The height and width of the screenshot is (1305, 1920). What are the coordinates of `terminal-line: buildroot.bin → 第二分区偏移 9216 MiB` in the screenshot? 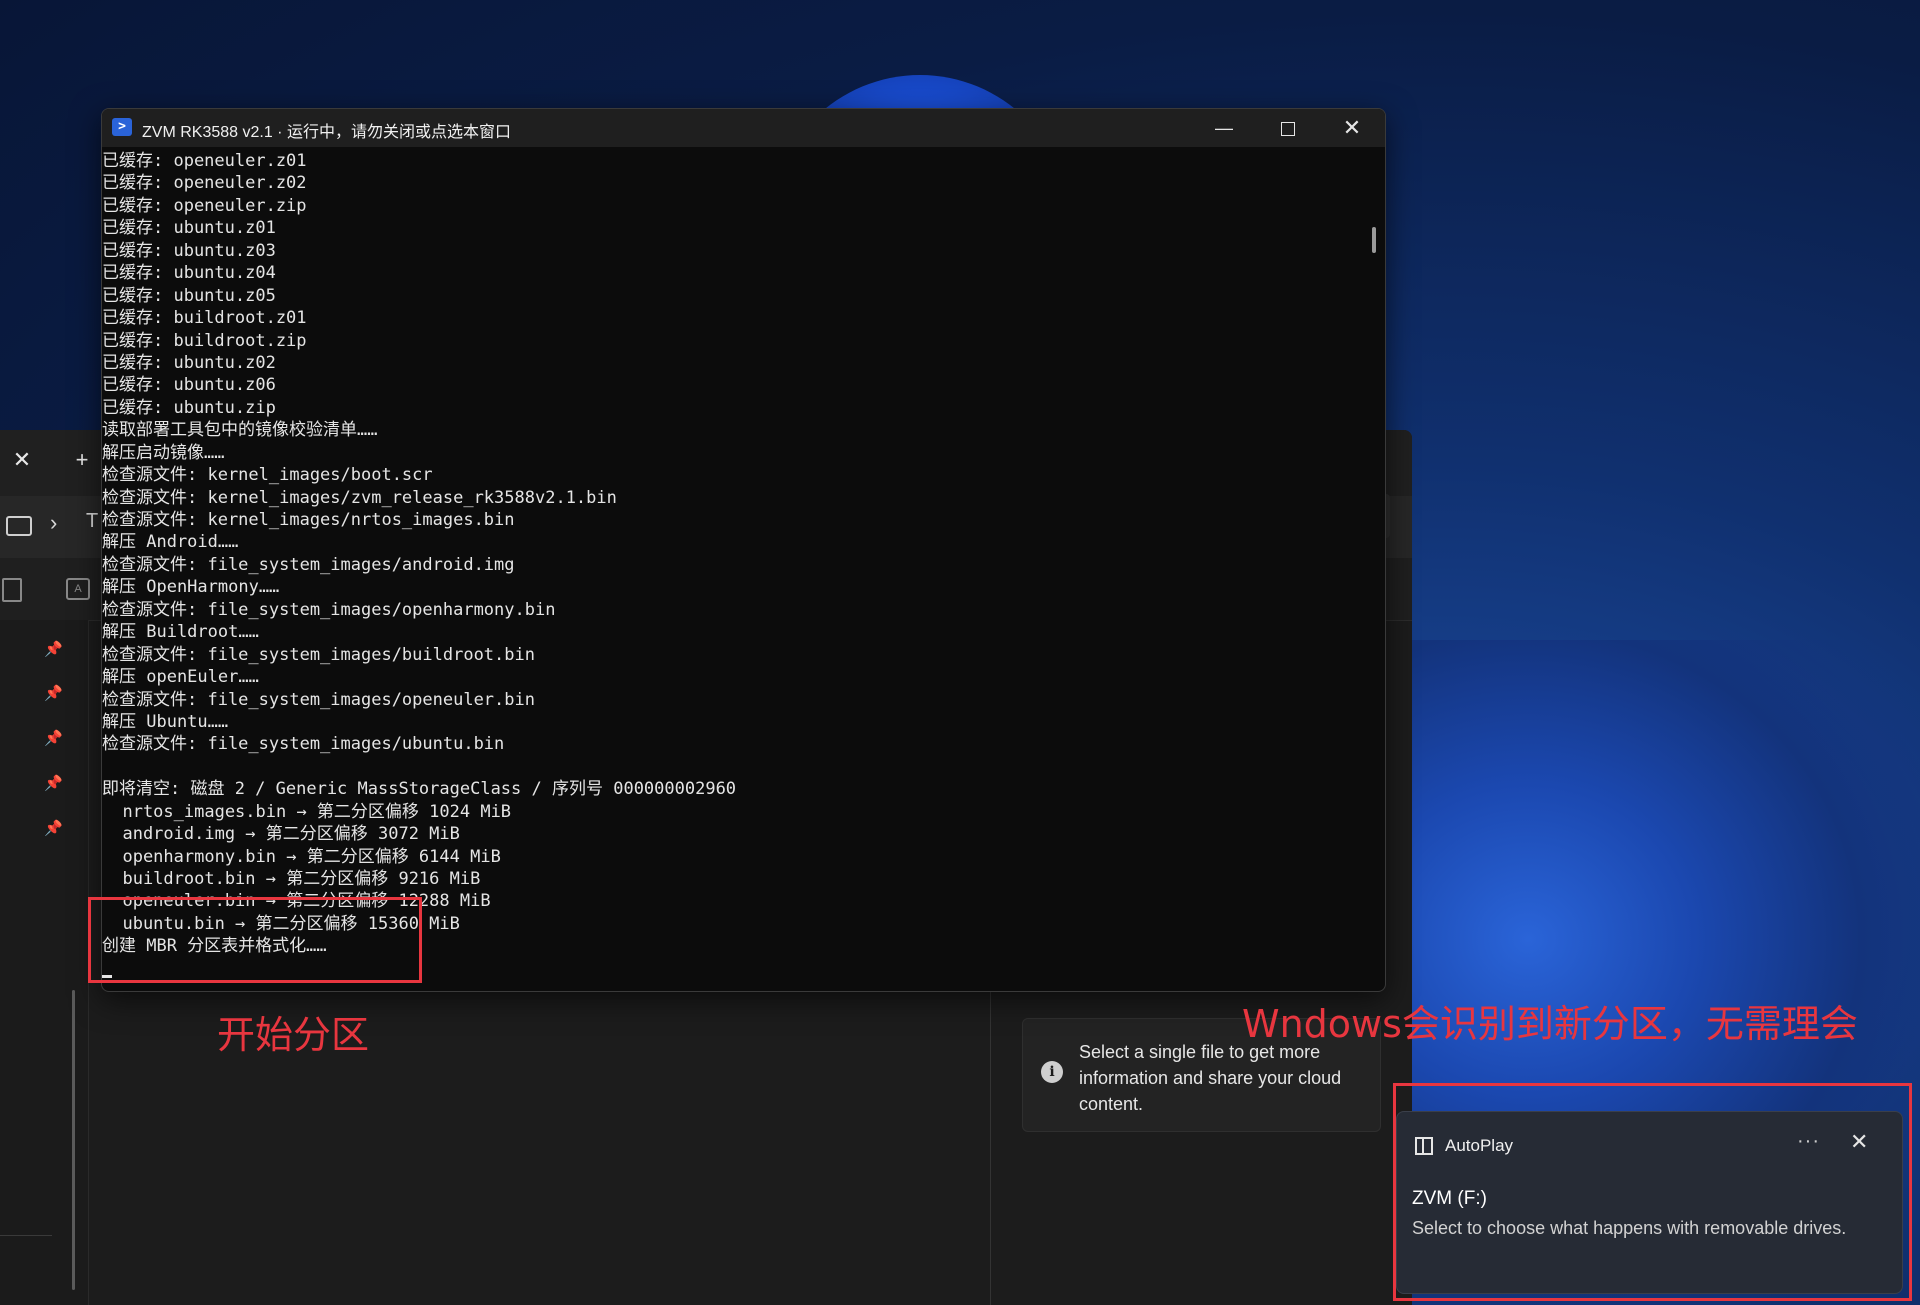 It's located at (291, 879).